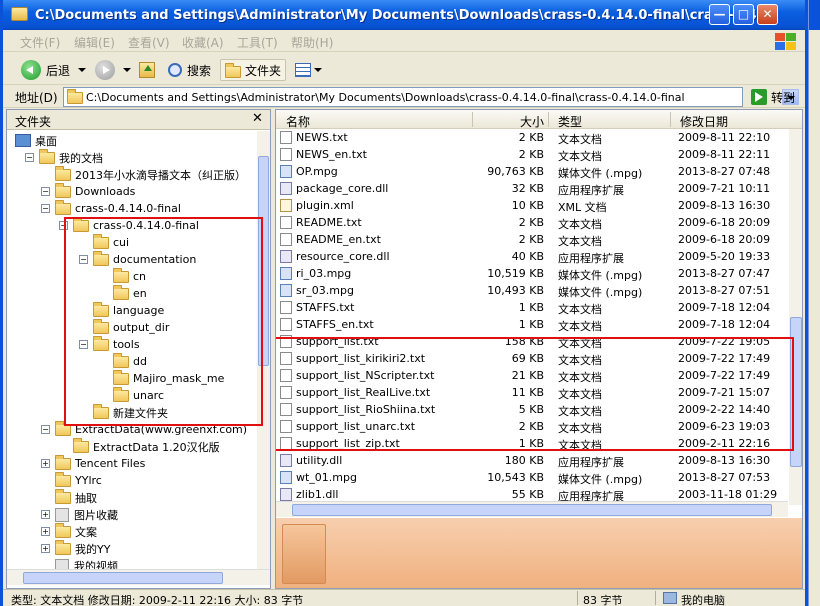 The image size is (820, 606). What do you see at coordinates (86, 532) in the screenshot?
I see `tree-node-label: 文案` at bounding box center [86, 532].